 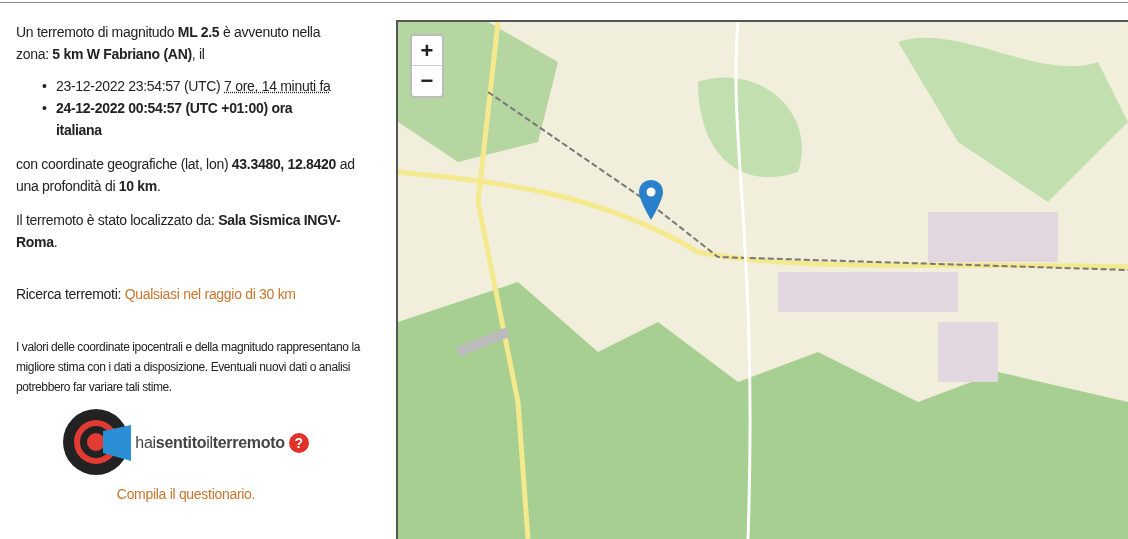 I want to click on search-radius-link: Qualsiasi nel raggio di 30 km, so click(x=210, y=294).